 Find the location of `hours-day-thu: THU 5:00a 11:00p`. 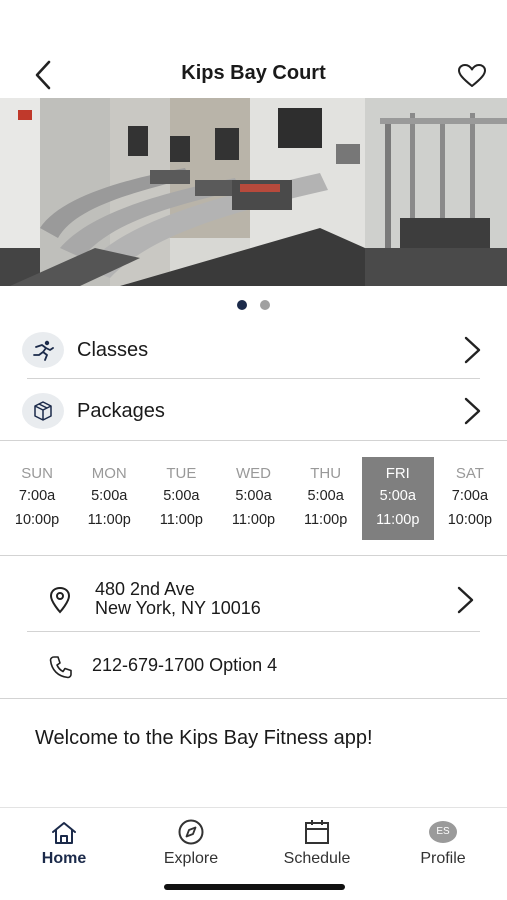

hours-day-thu: THU 5:00a 11:00p is located at coordinates (326, 498).